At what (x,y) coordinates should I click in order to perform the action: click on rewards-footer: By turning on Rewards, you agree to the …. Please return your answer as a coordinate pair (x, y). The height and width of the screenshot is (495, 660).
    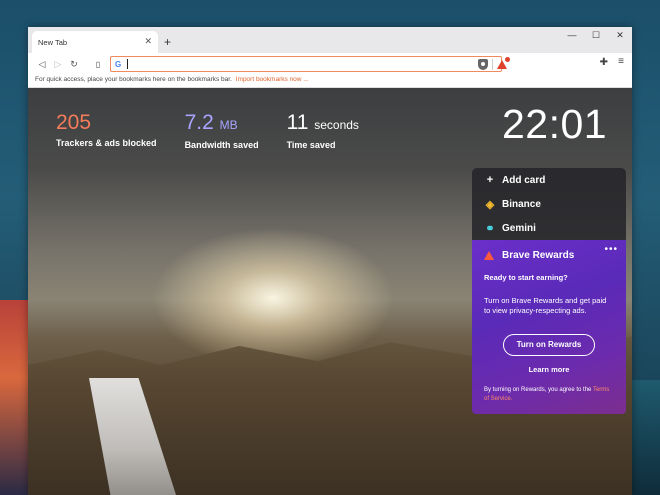
    Looking at the image, I should click on (549, 395).